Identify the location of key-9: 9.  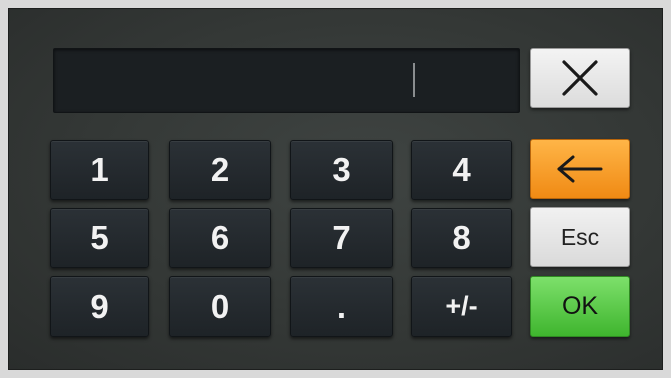
(99, 306).